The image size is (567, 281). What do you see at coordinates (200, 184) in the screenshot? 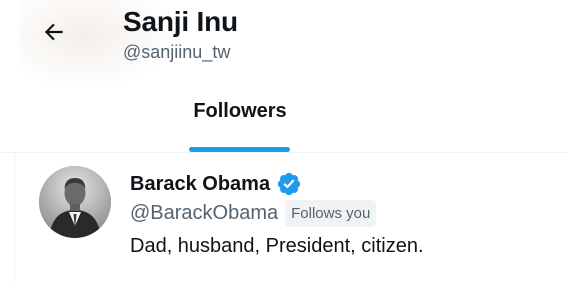
I see `user-name: Barack Obama` at bounding box center [200, 184].